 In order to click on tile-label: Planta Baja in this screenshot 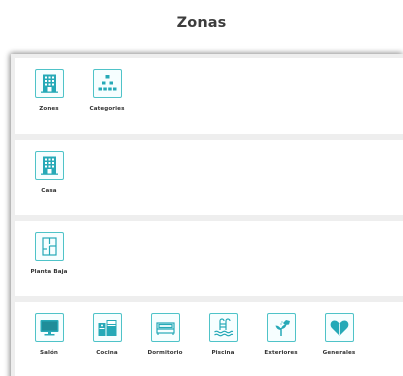, I will do `click(49, 272)`.